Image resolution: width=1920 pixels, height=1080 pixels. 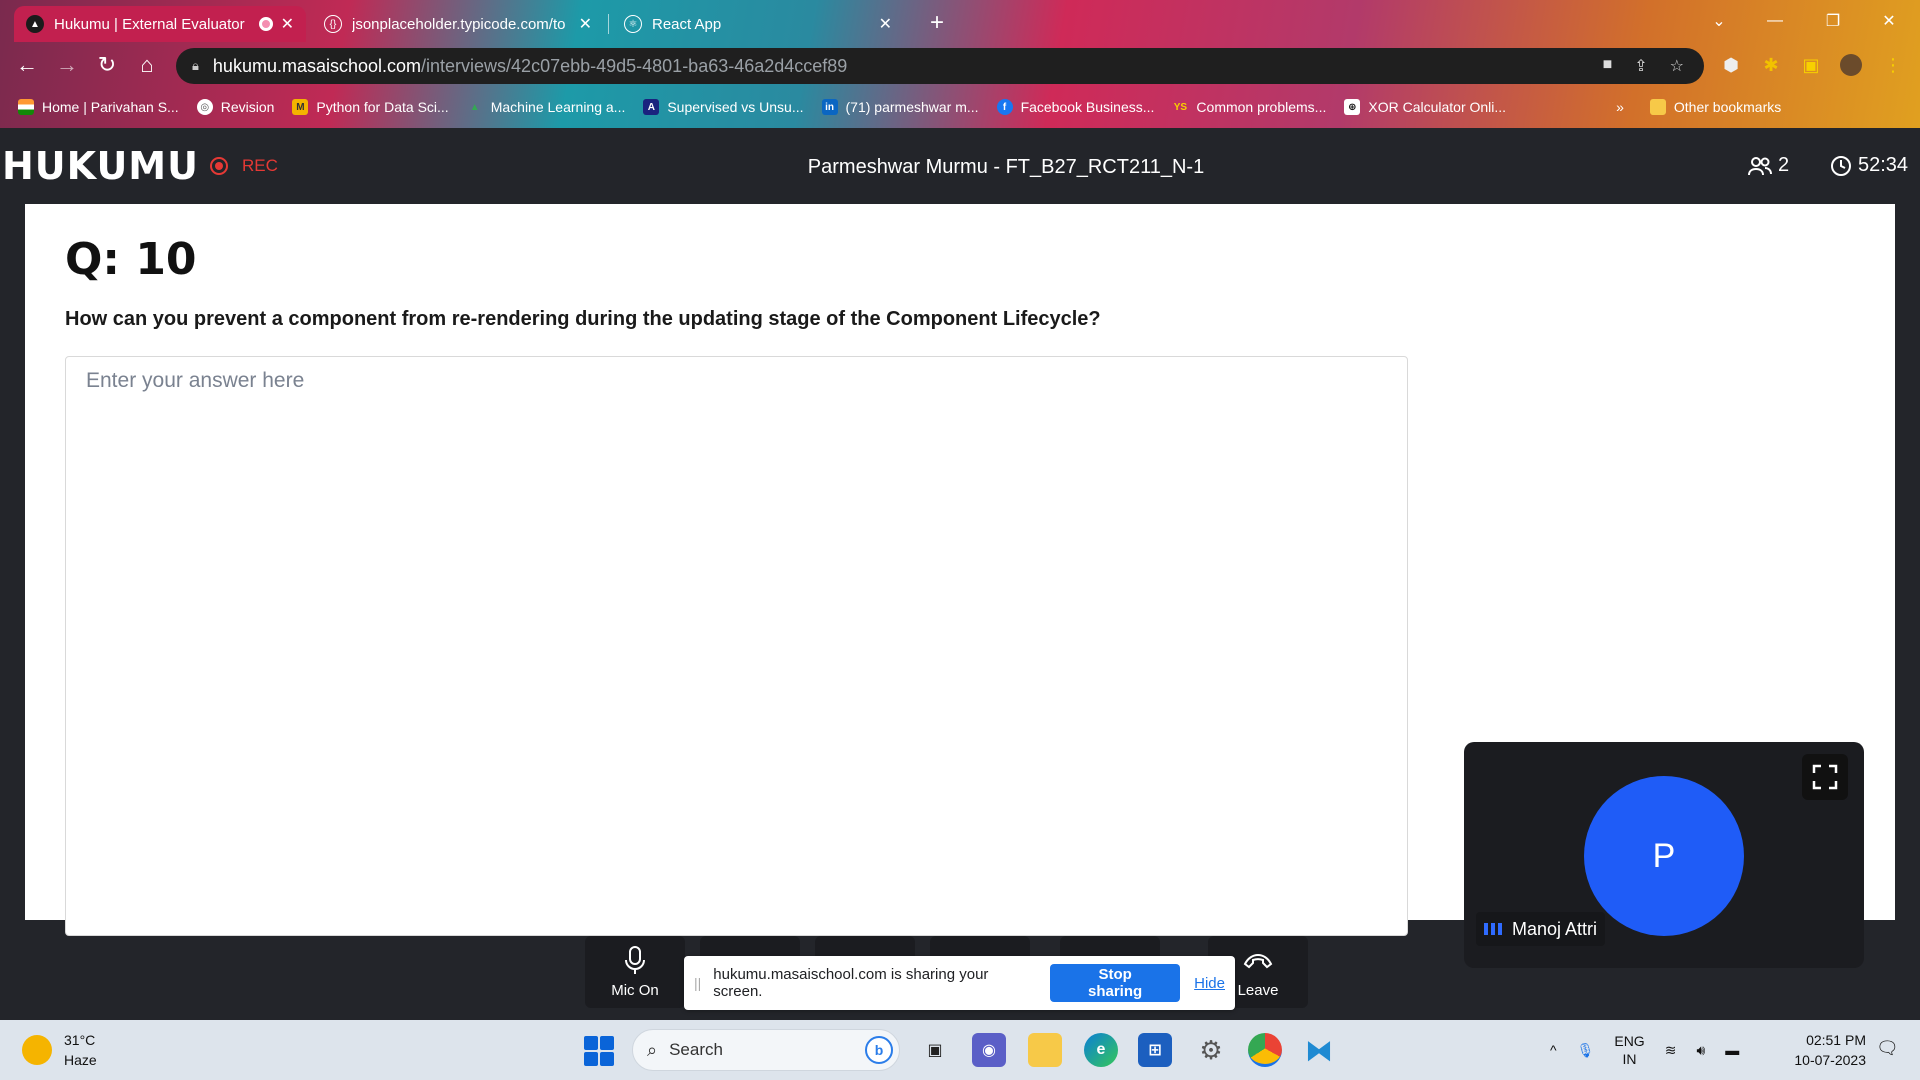 What do you see at coordinates (1700, 1050) in the screenshot?
I see `volume-icon: 🔊︎` at bounding box center [1700, 1050].